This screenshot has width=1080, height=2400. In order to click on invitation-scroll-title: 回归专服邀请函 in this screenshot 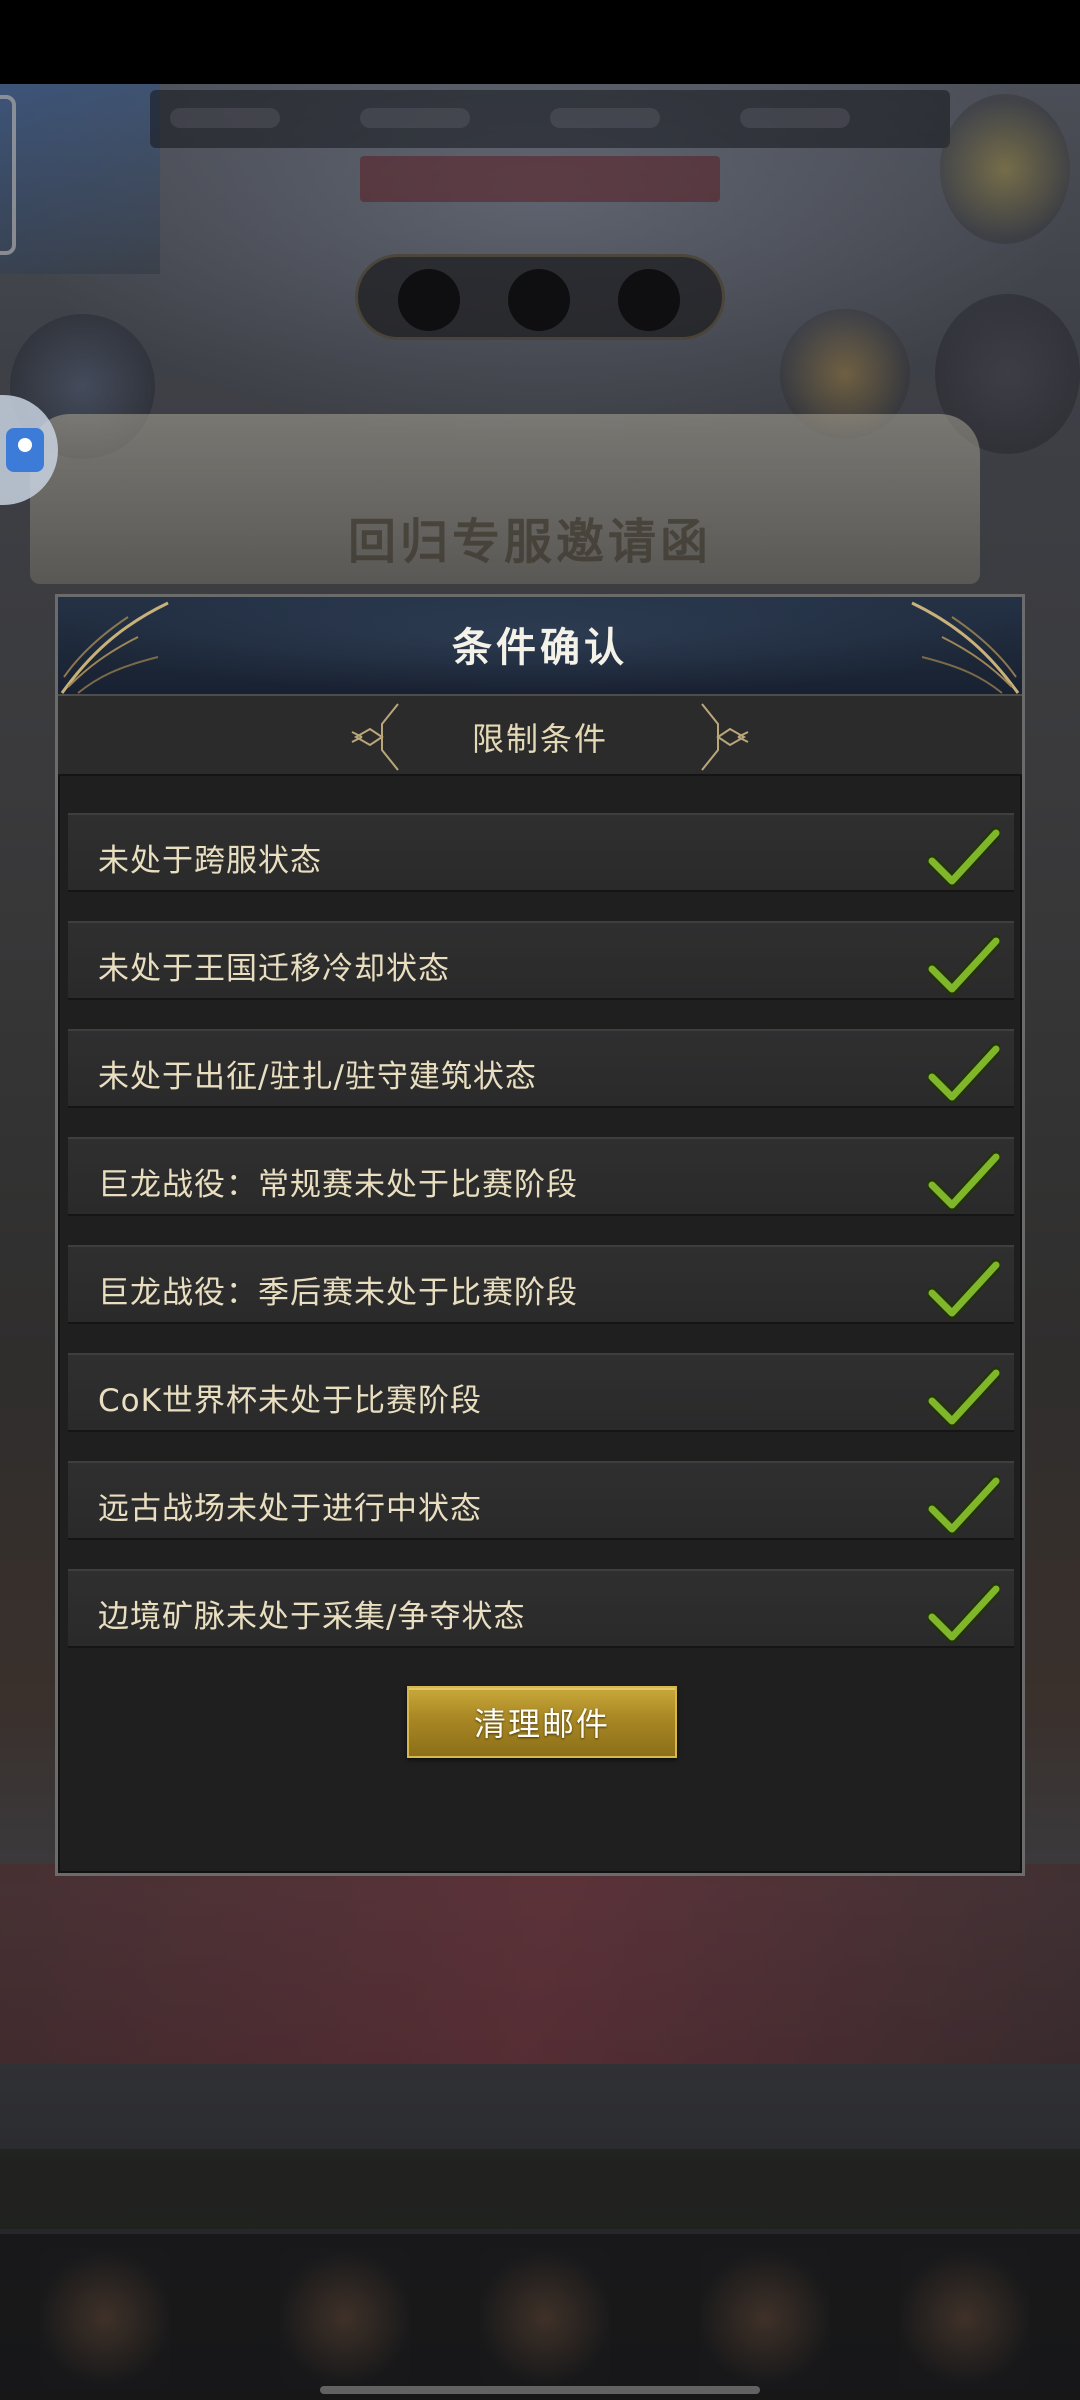, I will do `click(529, 542)`.